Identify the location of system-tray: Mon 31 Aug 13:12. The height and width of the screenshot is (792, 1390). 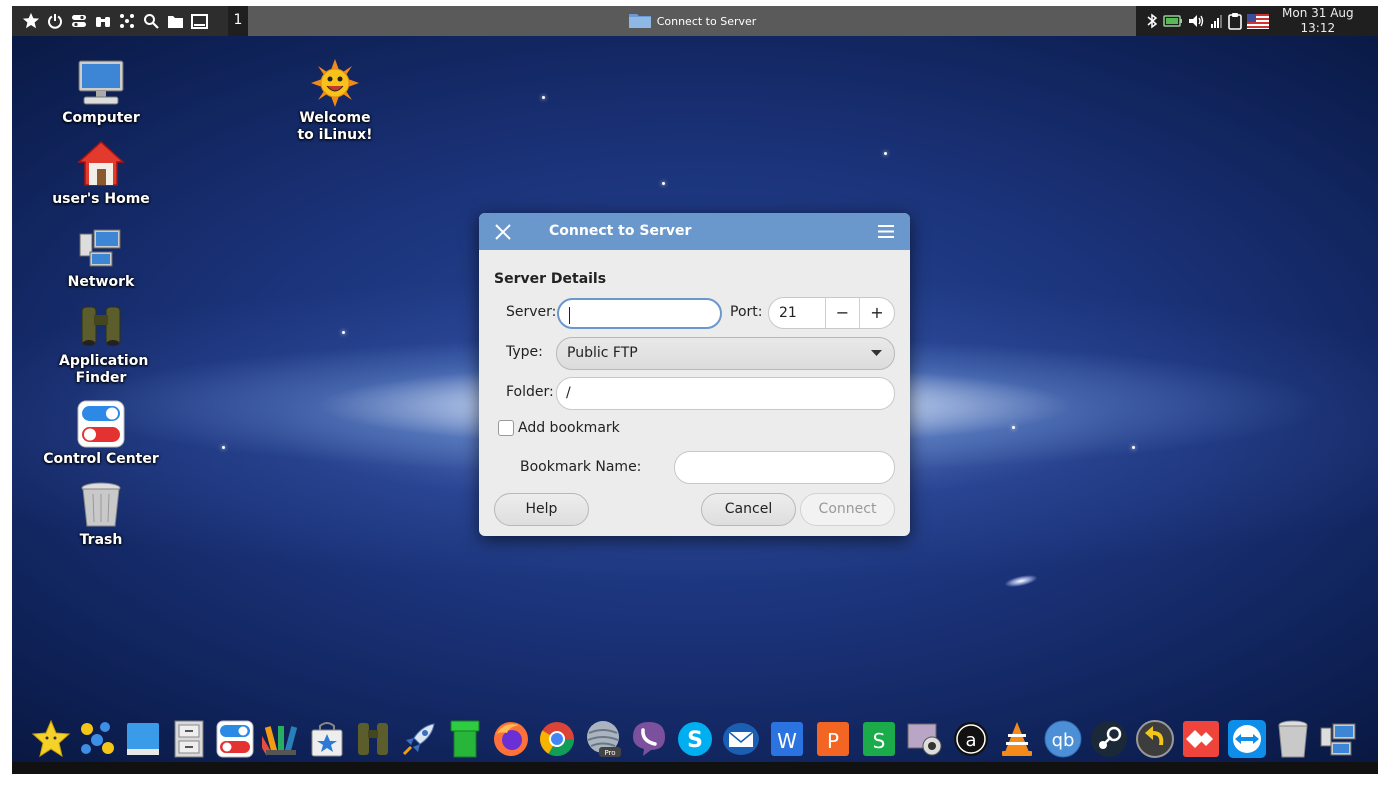
(1257, 21).